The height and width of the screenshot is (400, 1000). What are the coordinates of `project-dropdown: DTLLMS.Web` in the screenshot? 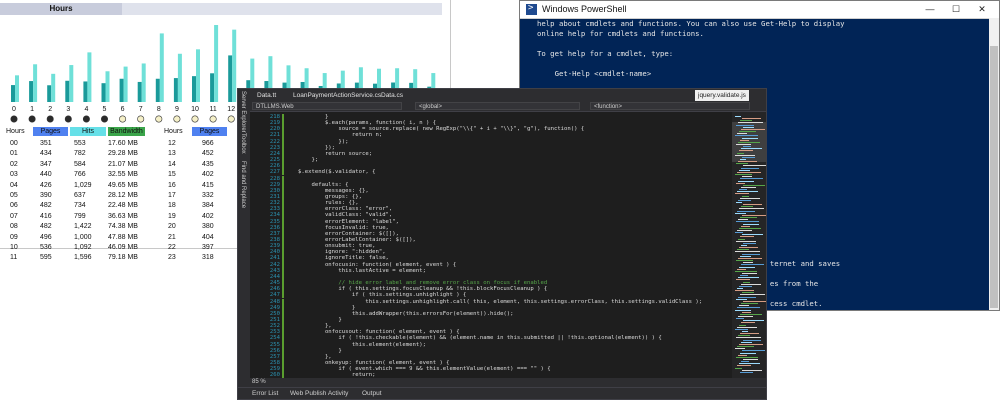 It's located at (327, 106).